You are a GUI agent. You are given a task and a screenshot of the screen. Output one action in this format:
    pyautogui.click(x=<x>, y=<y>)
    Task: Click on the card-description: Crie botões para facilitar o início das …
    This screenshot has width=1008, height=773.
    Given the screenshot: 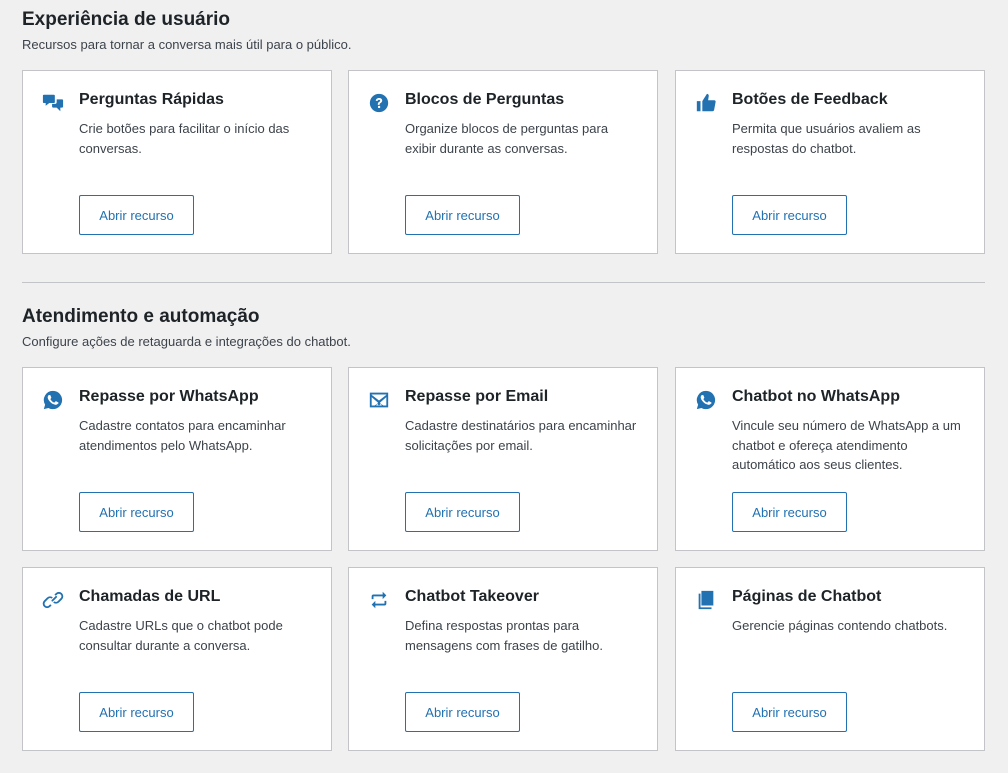 What is the action you would take?
    pyautogui.click(x=184, y=138)
    